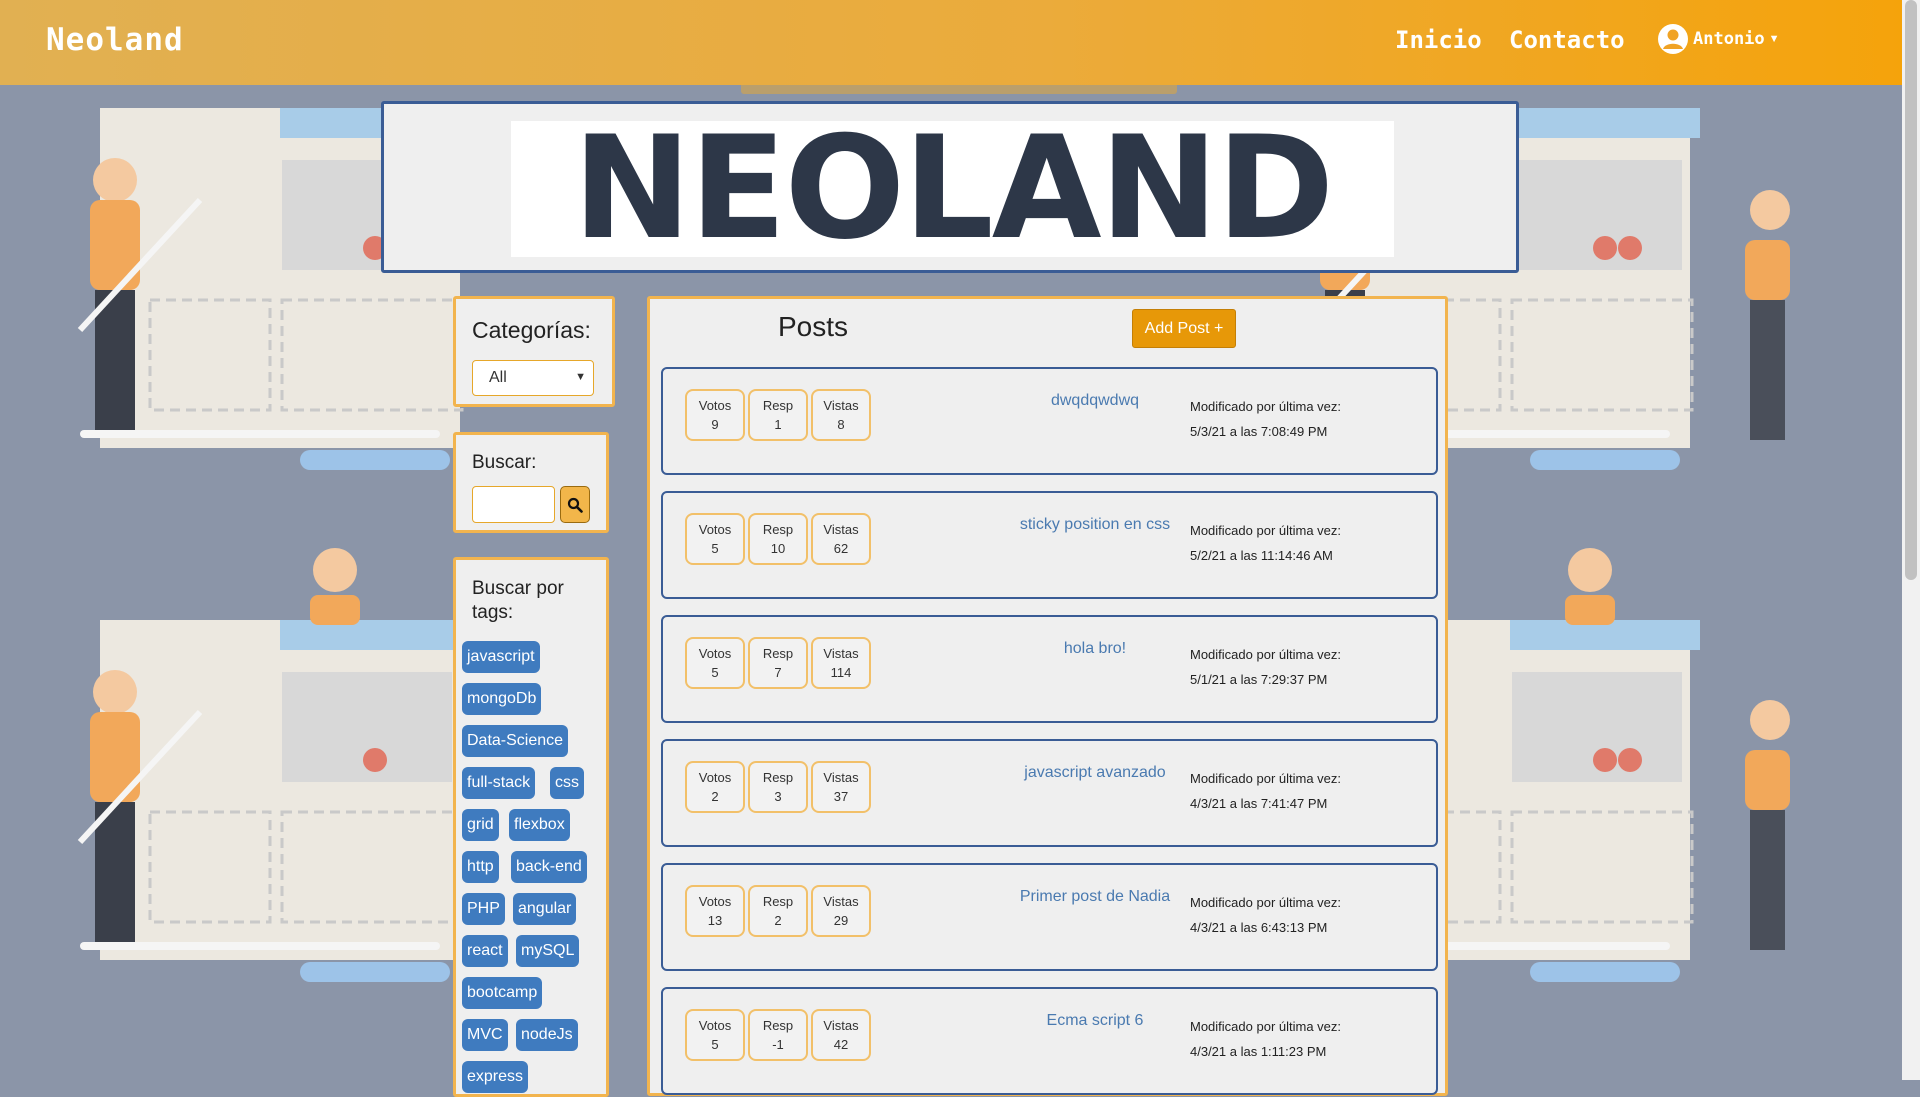 The width and height of the screenshot is (1920, 1097). I want to click on post-title-link: hola bro!, so click(1095, 649).